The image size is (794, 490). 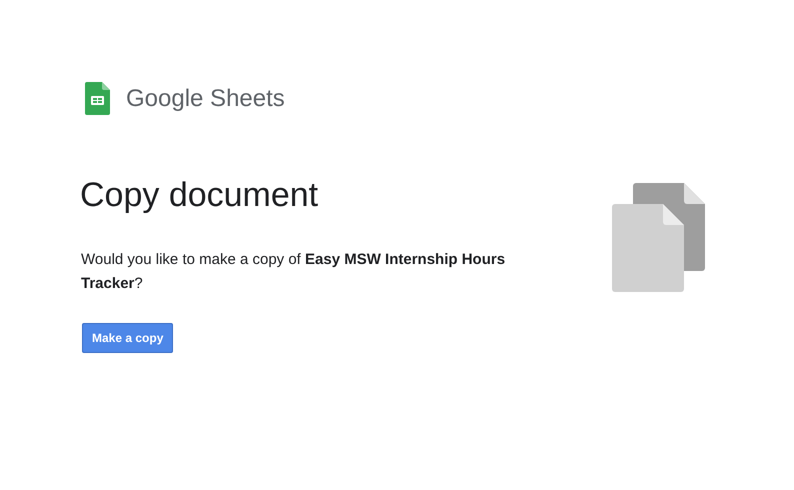 I want to click on product-name: Google Sheets, so click(x=205, y=98).